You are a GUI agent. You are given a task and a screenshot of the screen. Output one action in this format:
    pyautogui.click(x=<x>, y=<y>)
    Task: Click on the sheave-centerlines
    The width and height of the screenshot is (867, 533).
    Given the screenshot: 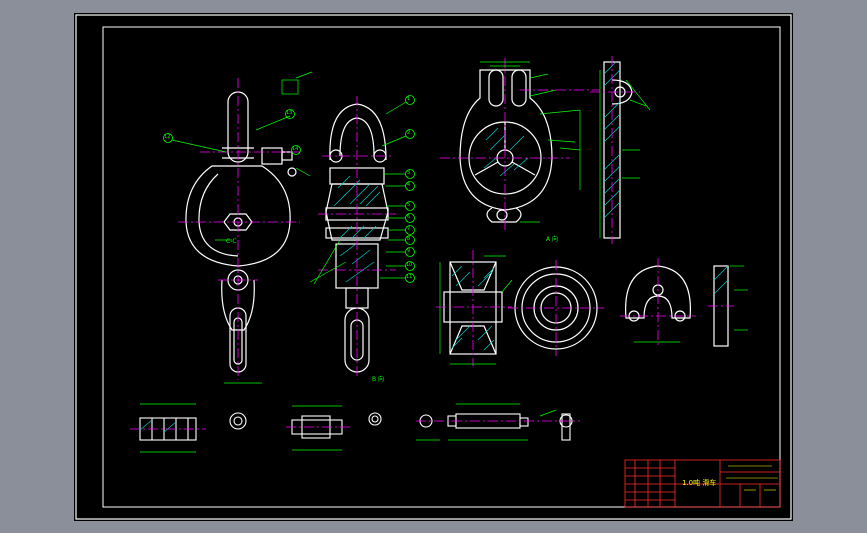 What is the action you would take?
    pyautogui.click(x=474, y=308)
    